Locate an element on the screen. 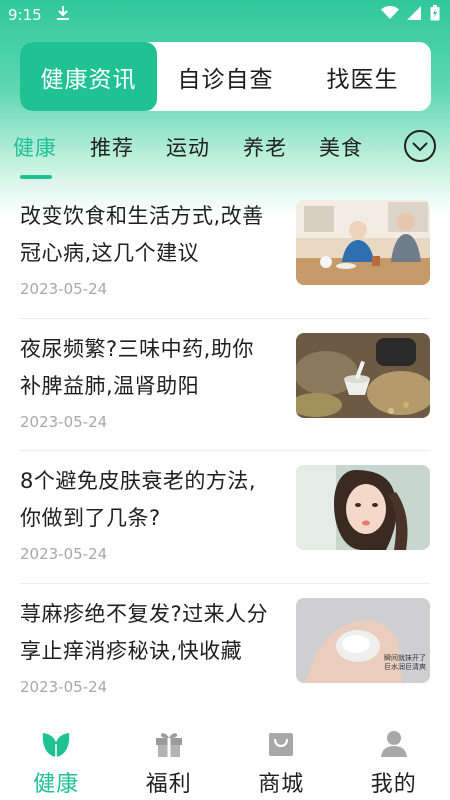 This screenshot has height=800, width=450. battery-icon is located at coordinates (435, 15).